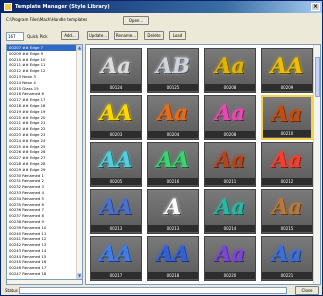 The image size is (323, 296). I want to click on template-list-hscrollbar, so click(44, 282).